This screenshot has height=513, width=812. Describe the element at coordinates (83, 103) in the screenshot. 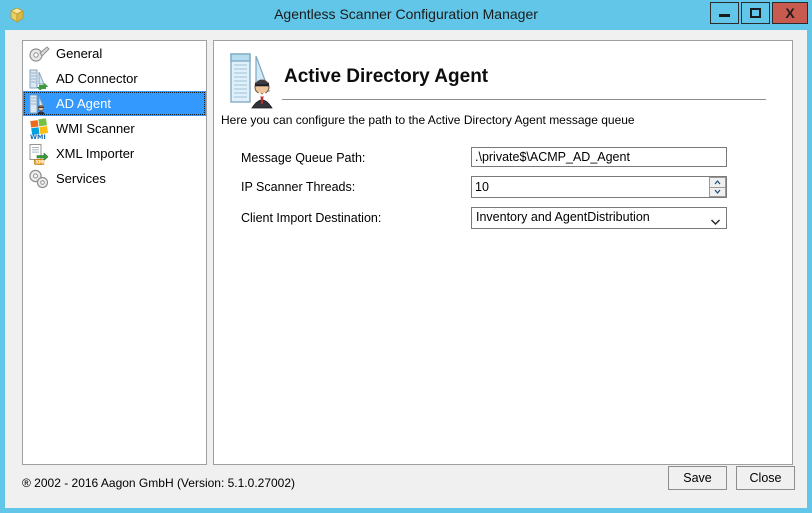

I see `sidebar-item-label: AD Agent` at that location.